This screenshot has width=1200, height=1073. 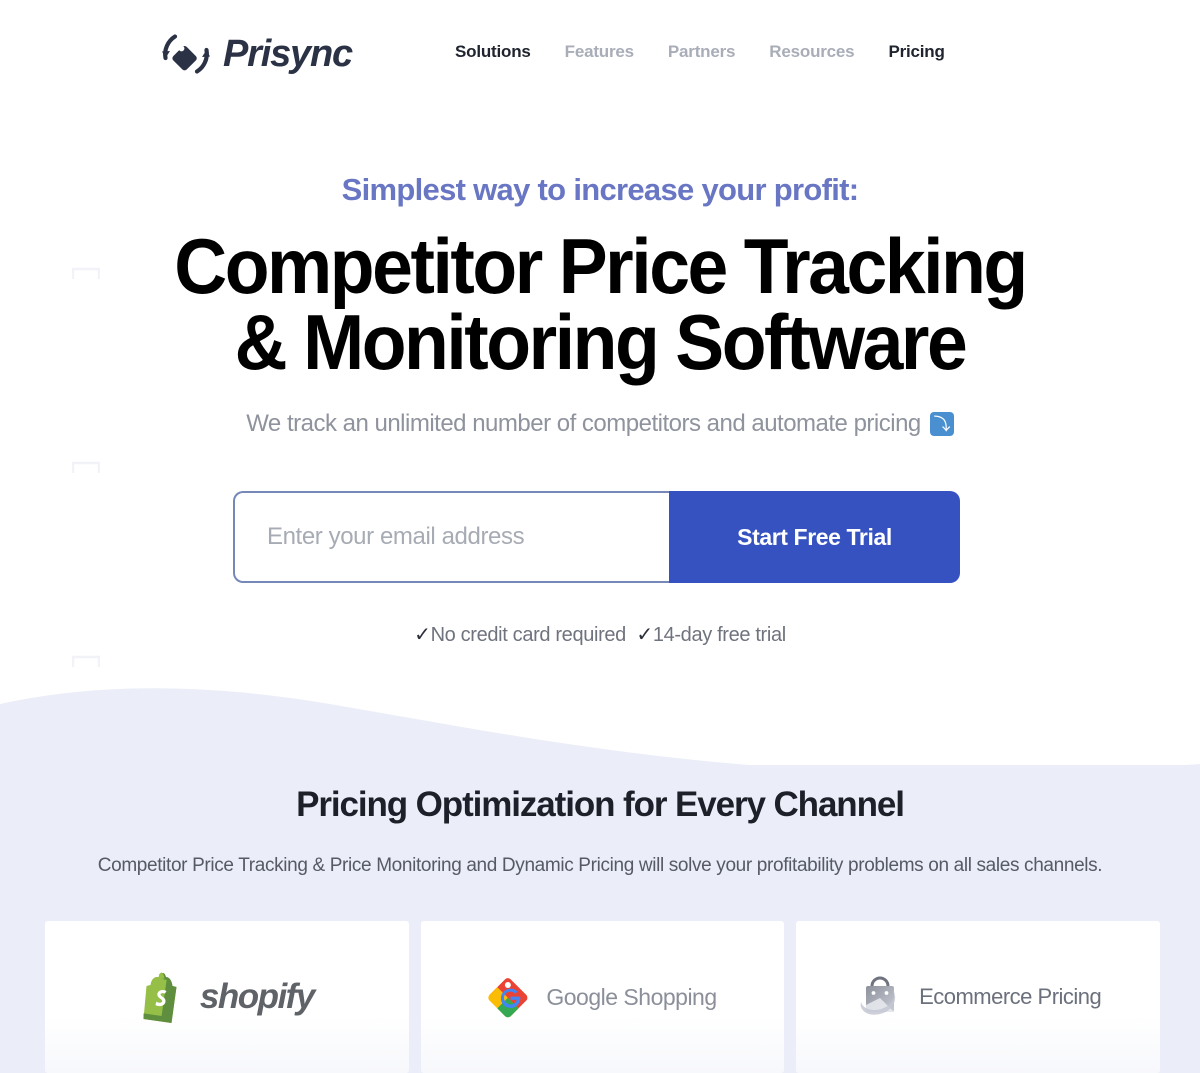 I want to click on section-title: Pricing Optimization for Every Channel, so click(x=600, y=804).